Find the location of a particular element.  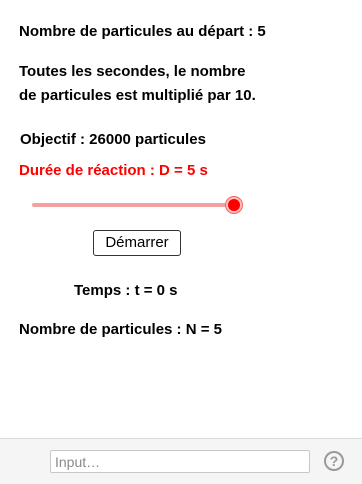

particle-count-text: Nombre de particules : N = 5 is located at coordinates (120, 329).